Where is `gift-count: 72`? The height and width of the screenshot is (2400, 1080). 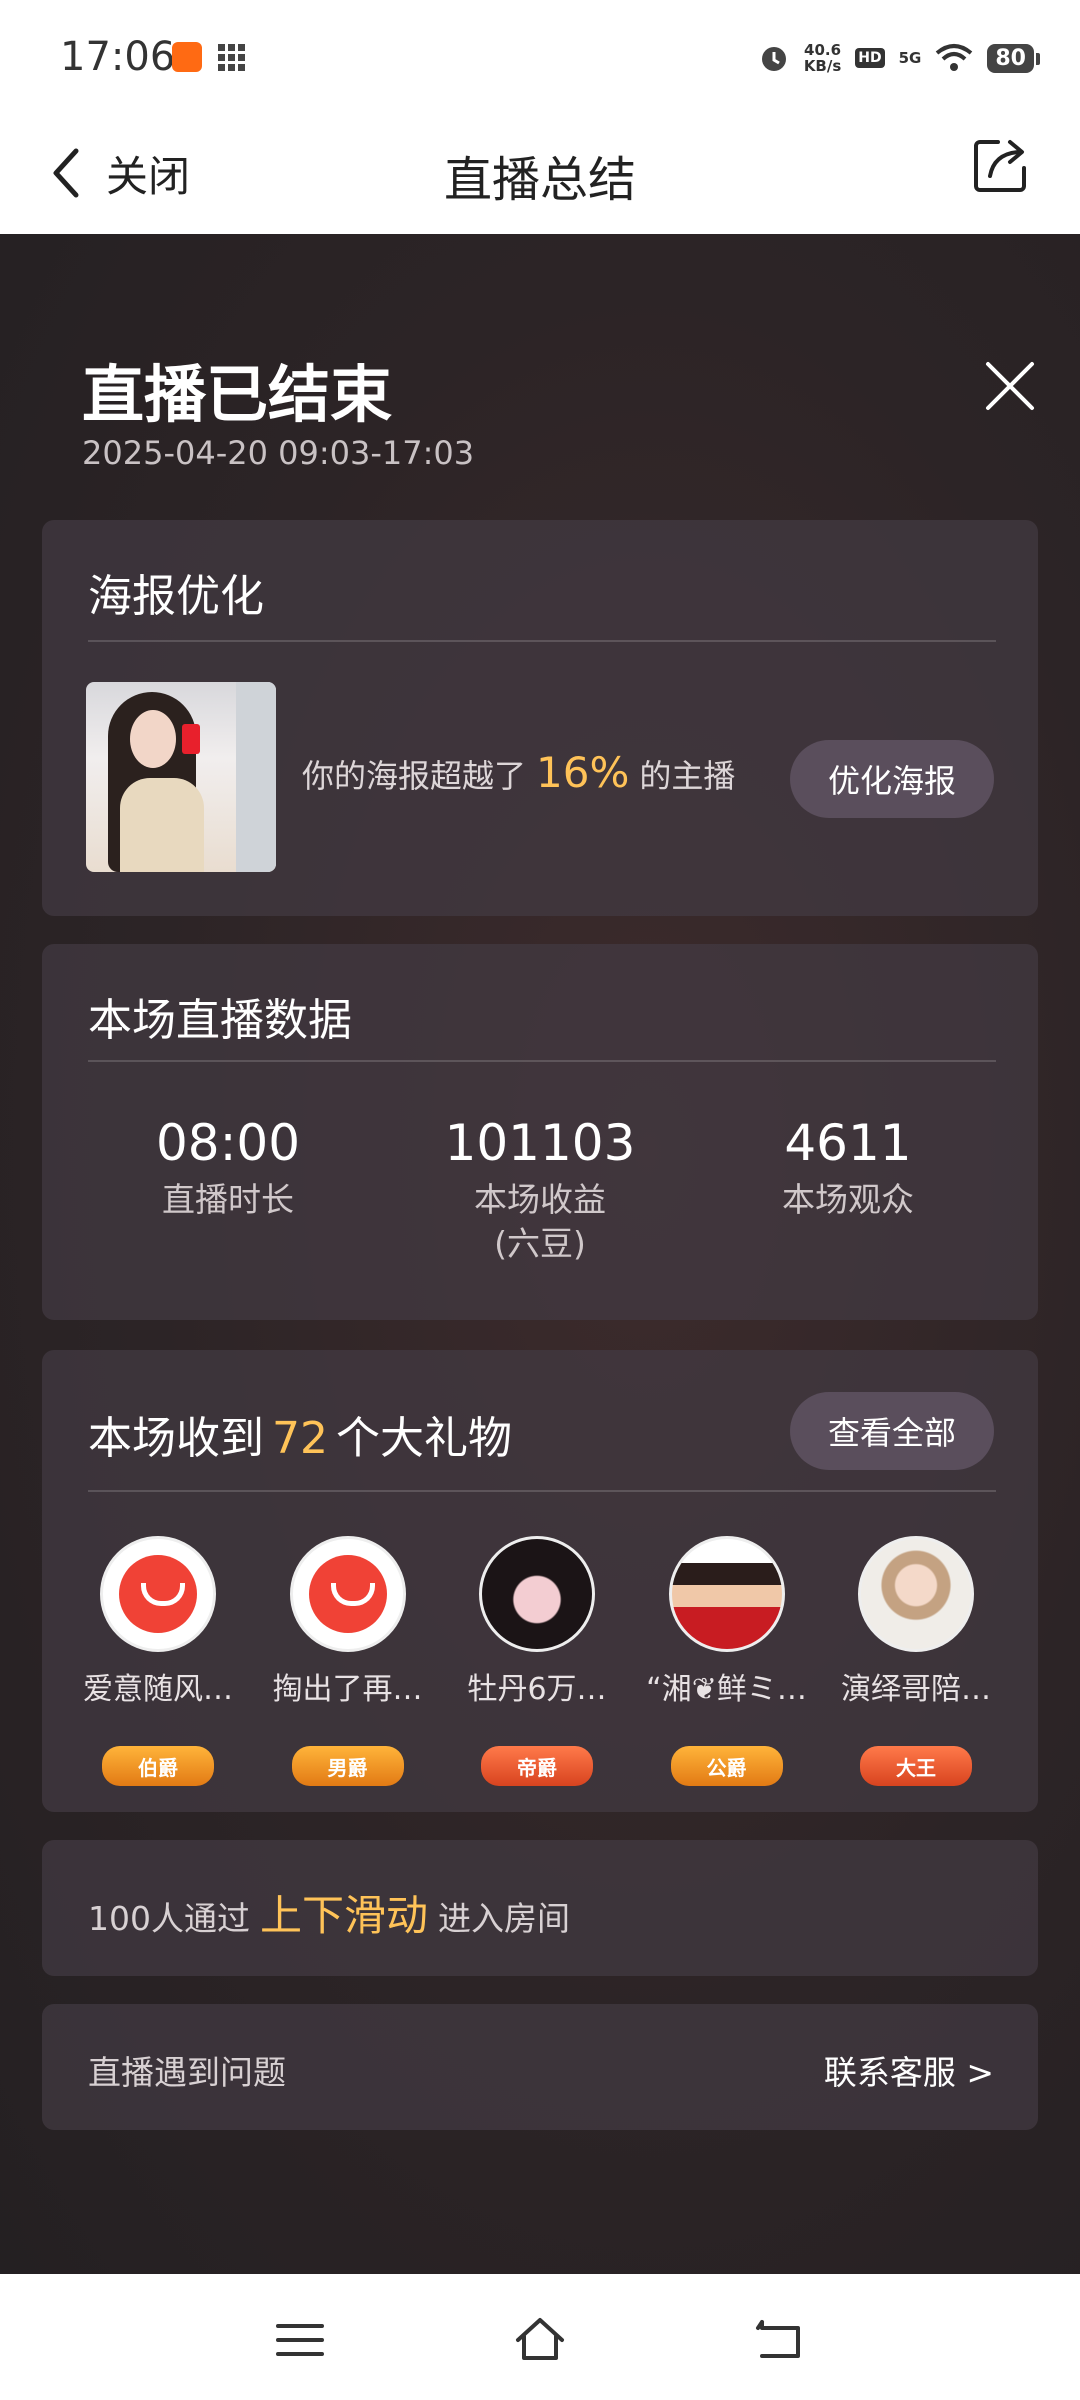 gift-count: 72 is located at coordinates (300, 1438).